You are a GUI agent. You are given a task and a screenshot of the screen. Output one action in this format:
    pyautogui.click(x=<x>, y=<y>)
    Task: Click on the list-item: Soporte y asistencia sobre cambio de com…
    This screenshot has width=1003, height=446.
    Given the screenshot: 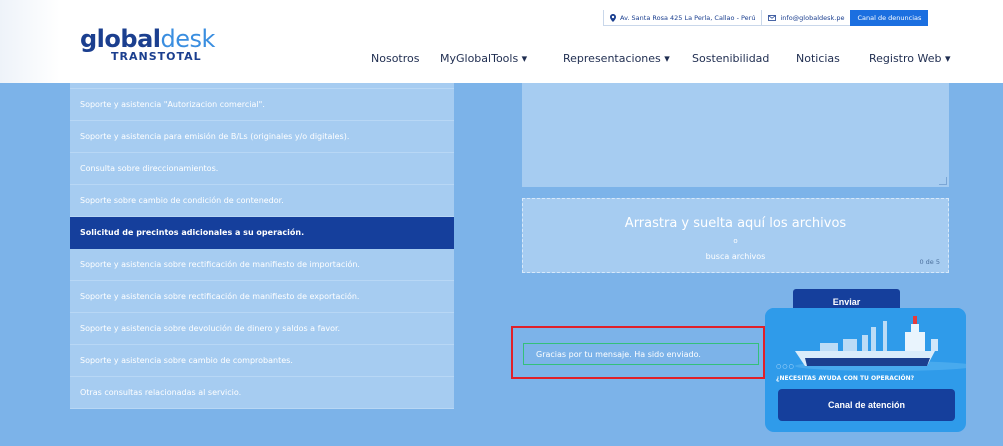 What is the action you would take?
    pyautogui.click(x=262, y=361)
    